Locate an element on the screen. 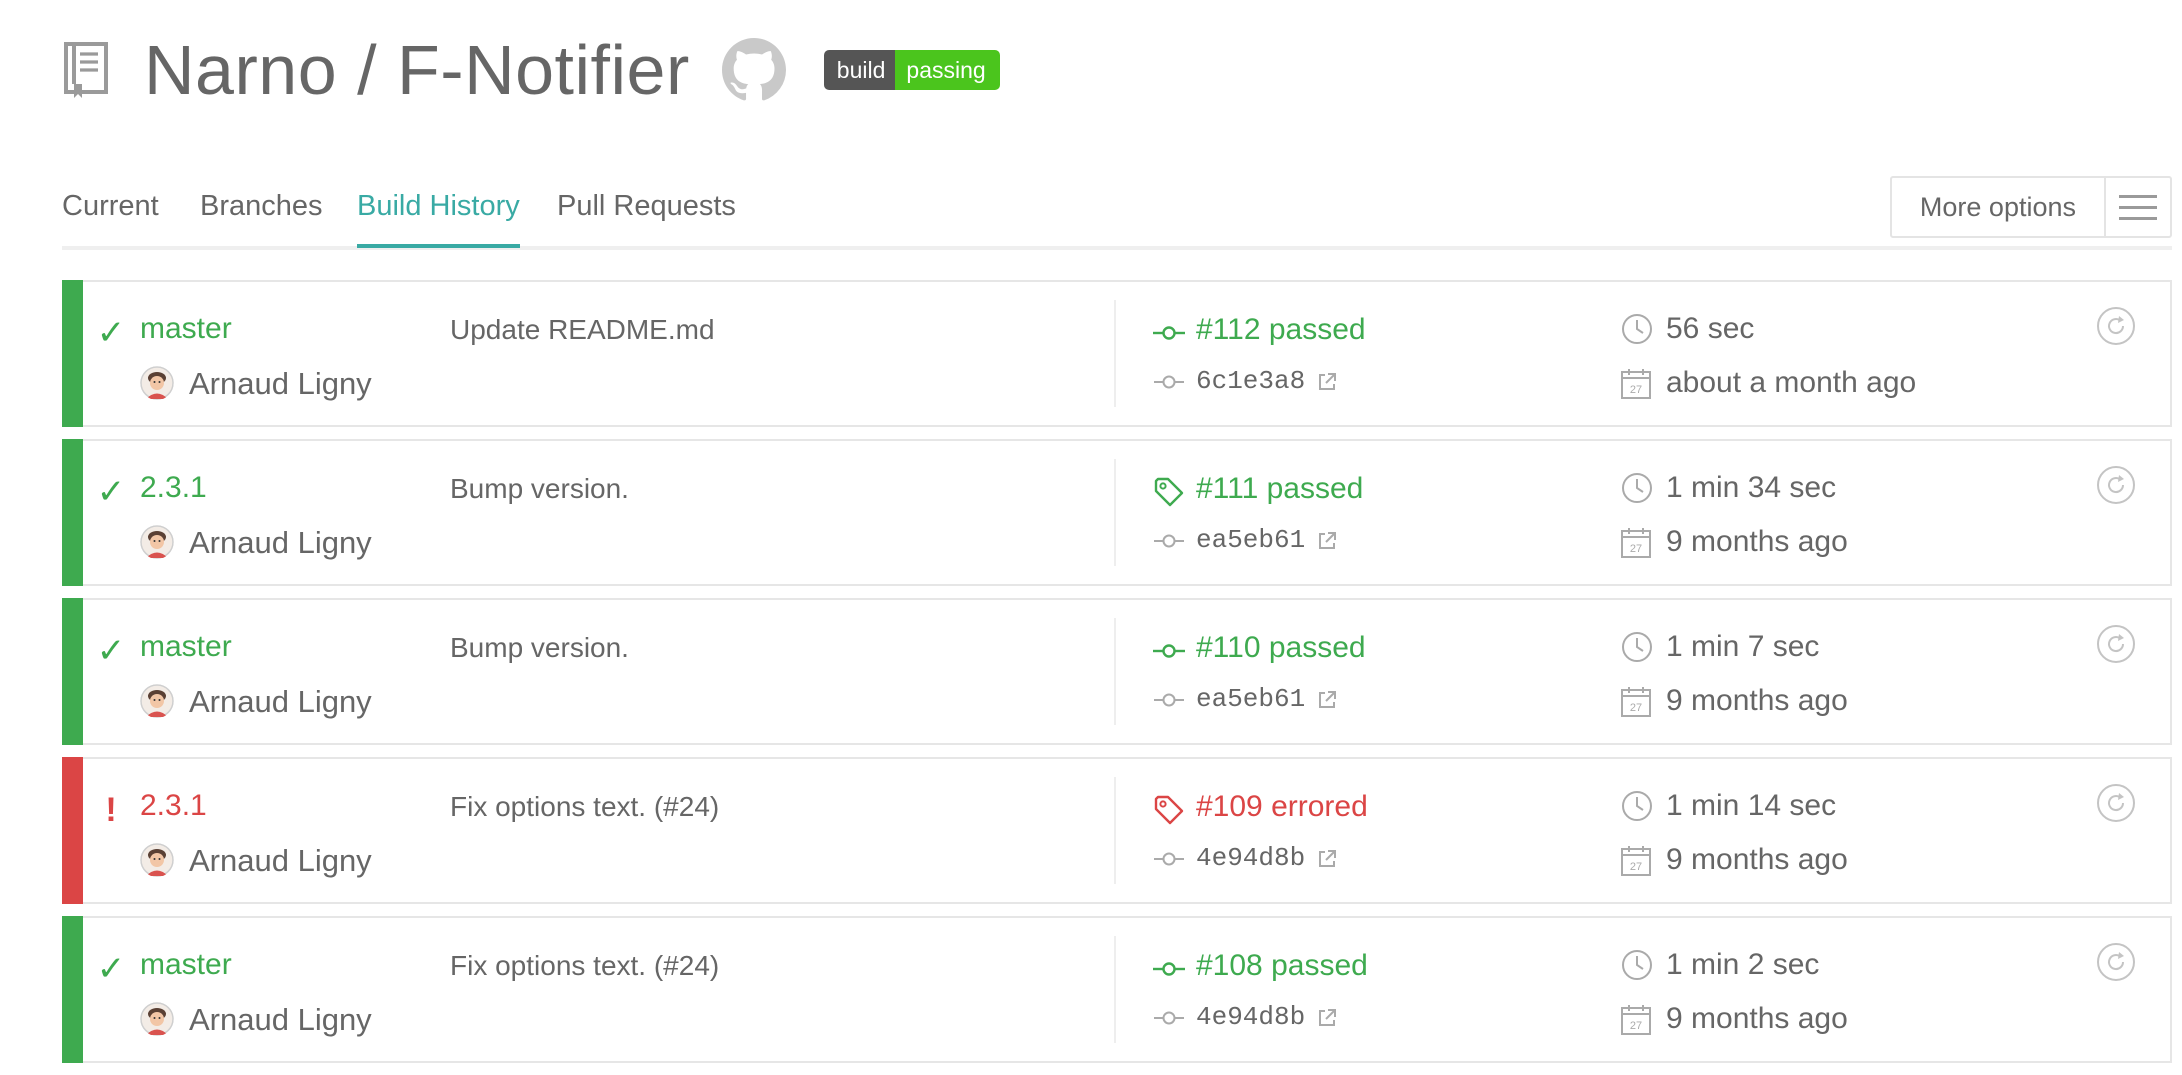 Image resolution: width=2182 pixels, height=1075 pixels. build-number: #110 passed is located at coordinates (1281, 648).